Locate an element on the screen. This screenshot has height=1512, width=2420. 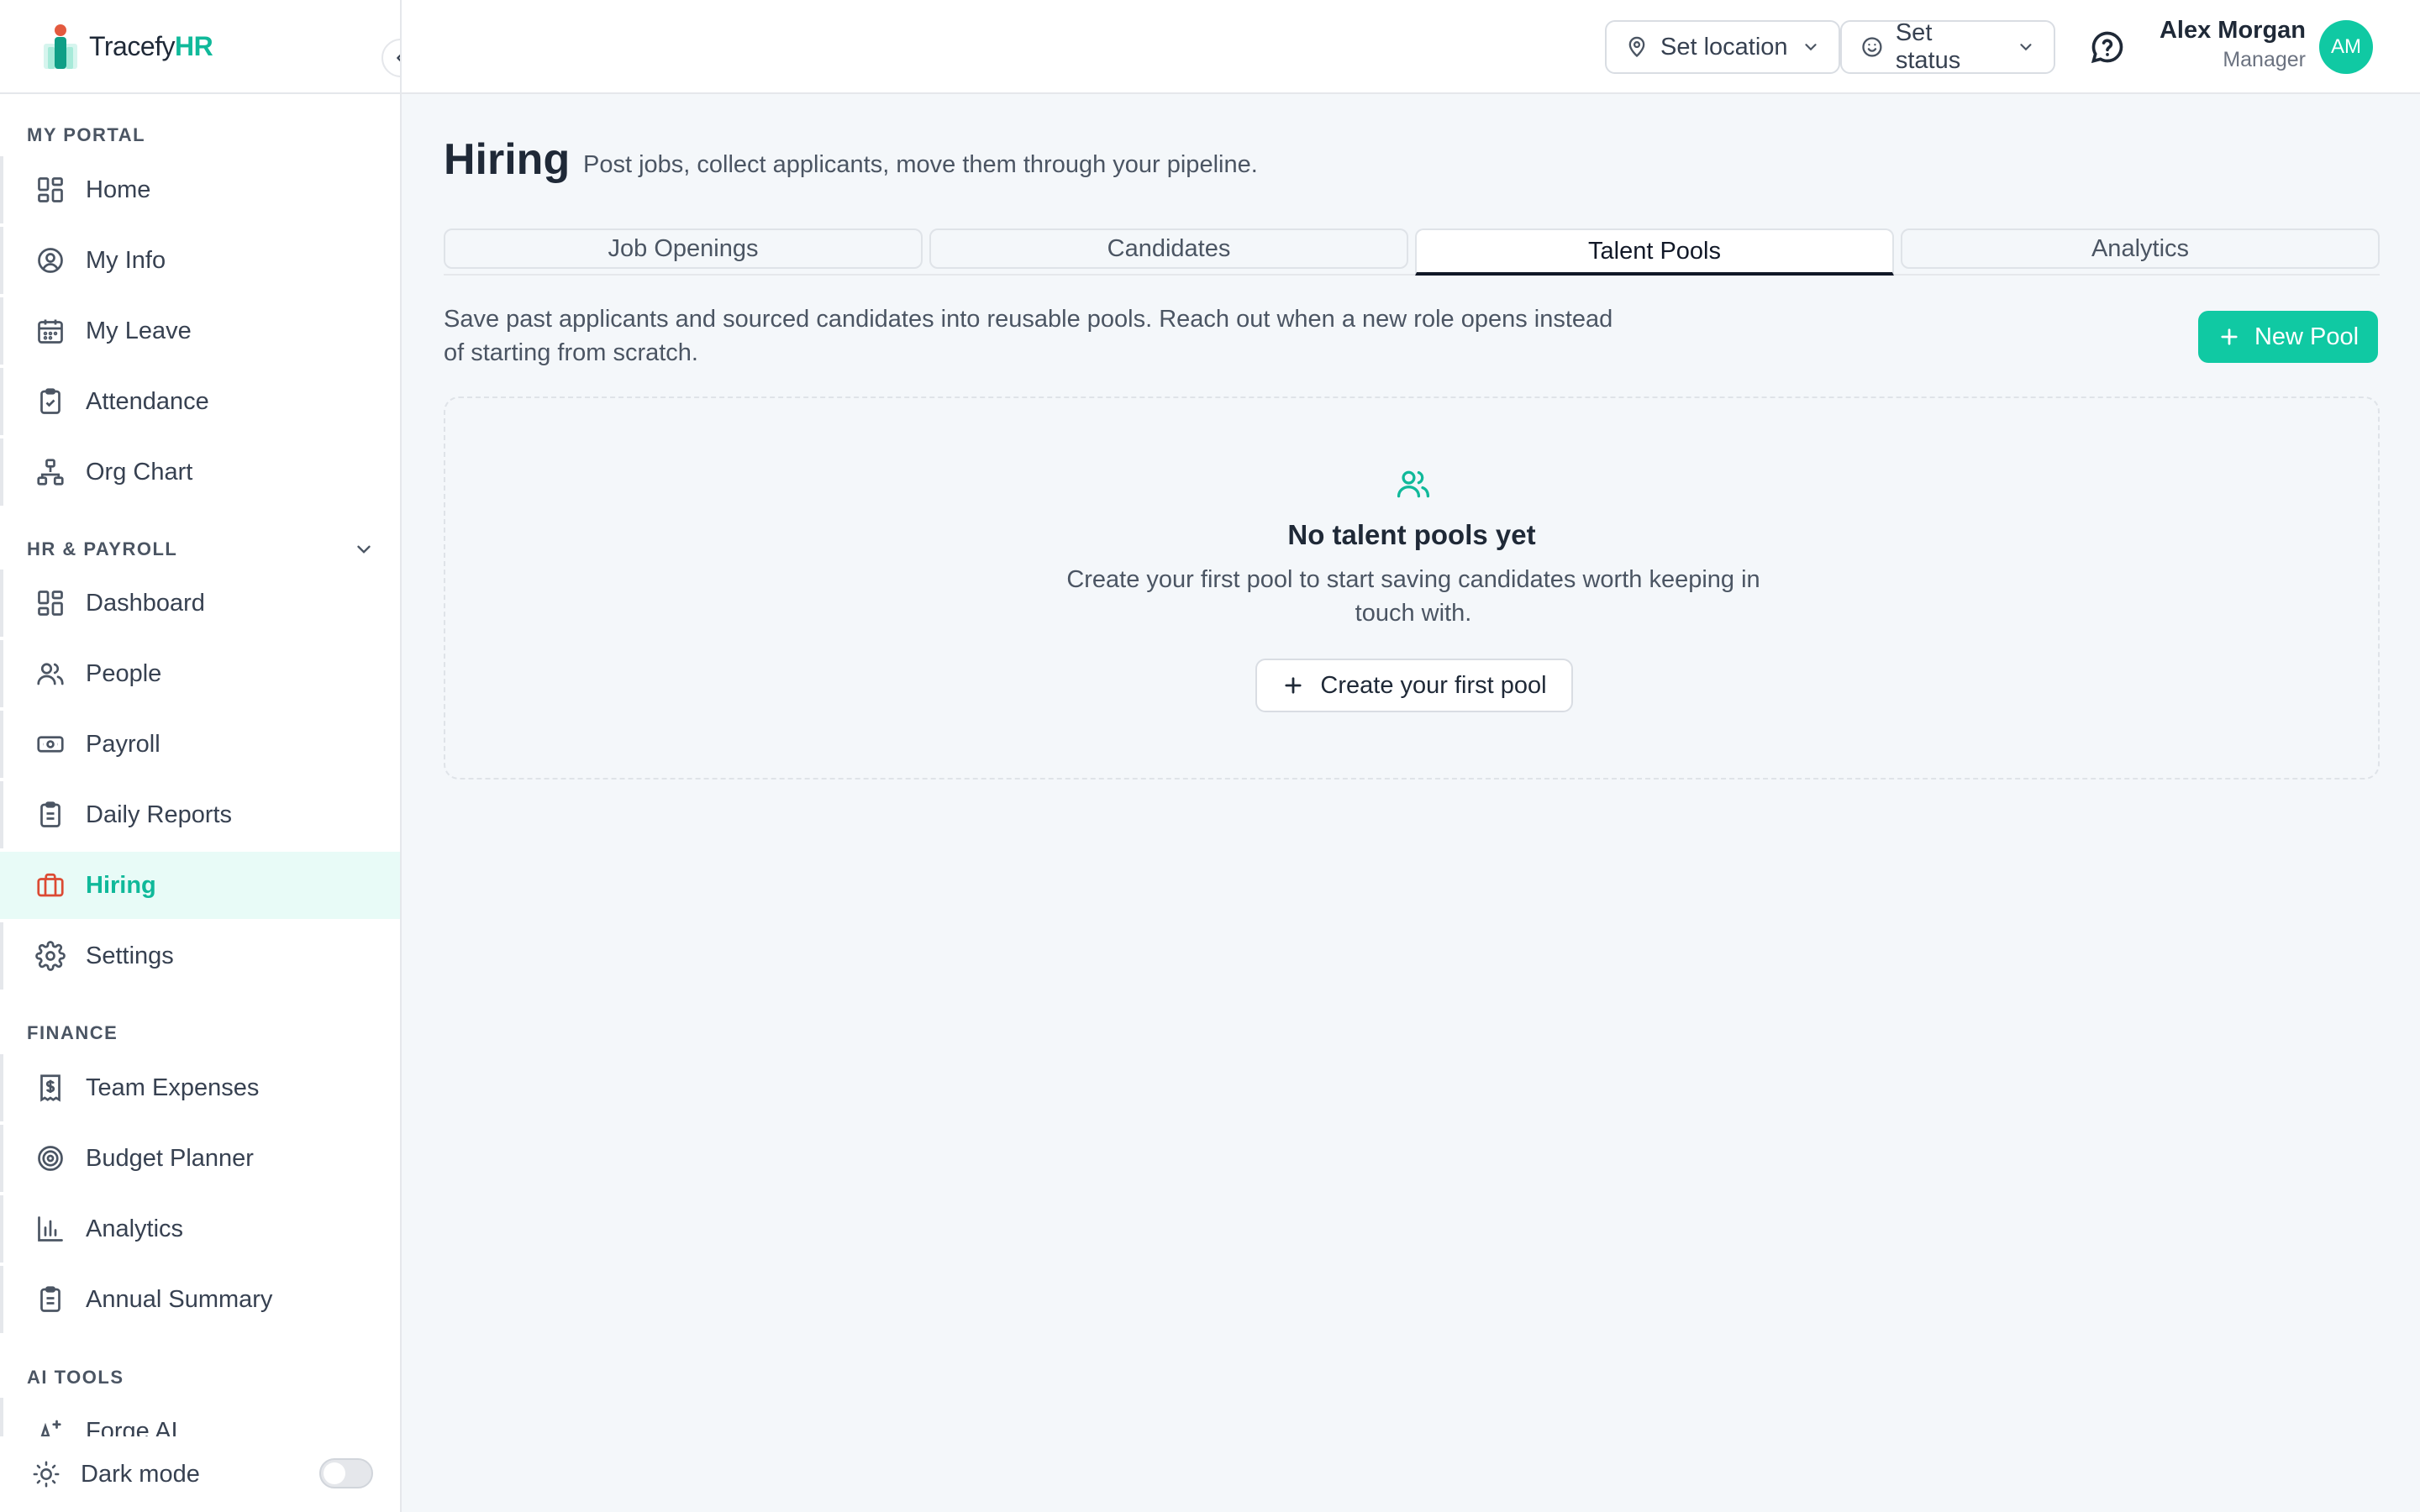
user-circle-icon is located at coordinates (51, 260).